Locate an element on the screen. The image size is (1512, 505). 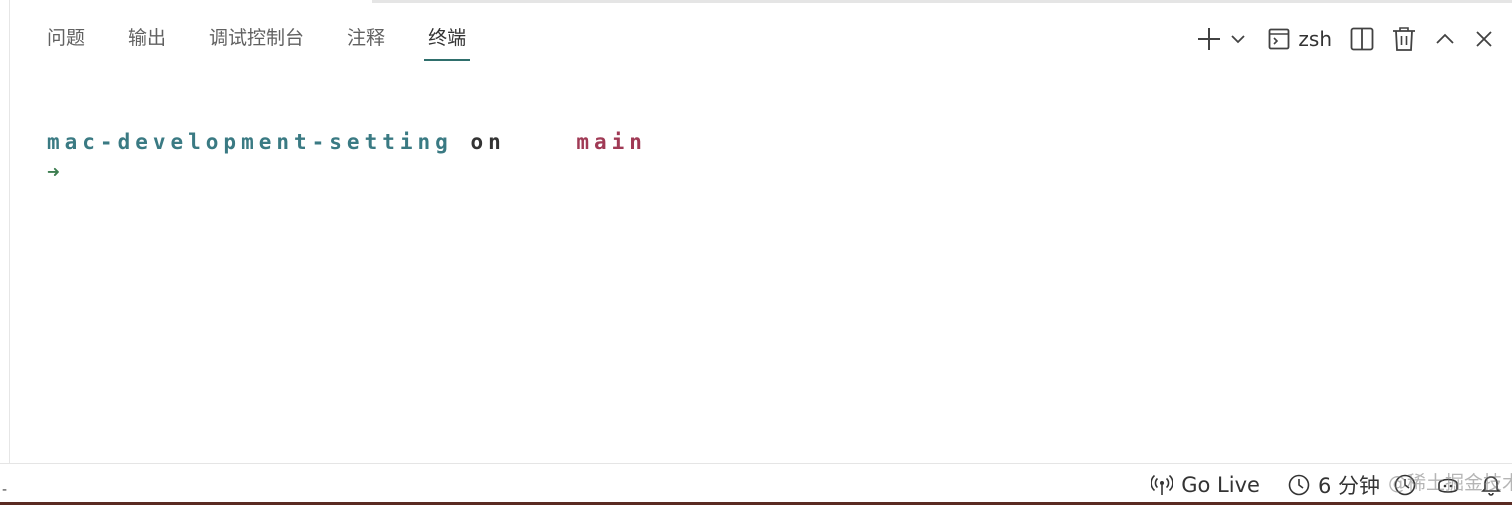
panel-actions: zsh is located at coordinates (1345, 39).